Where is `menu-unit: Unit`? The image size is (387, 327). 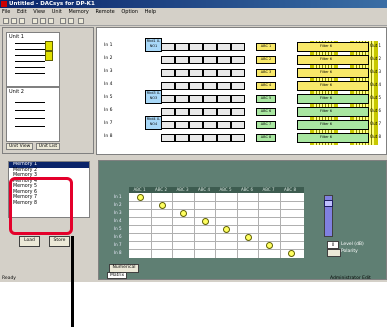
menu-unit: Unit is located at coordinates (57, 12).